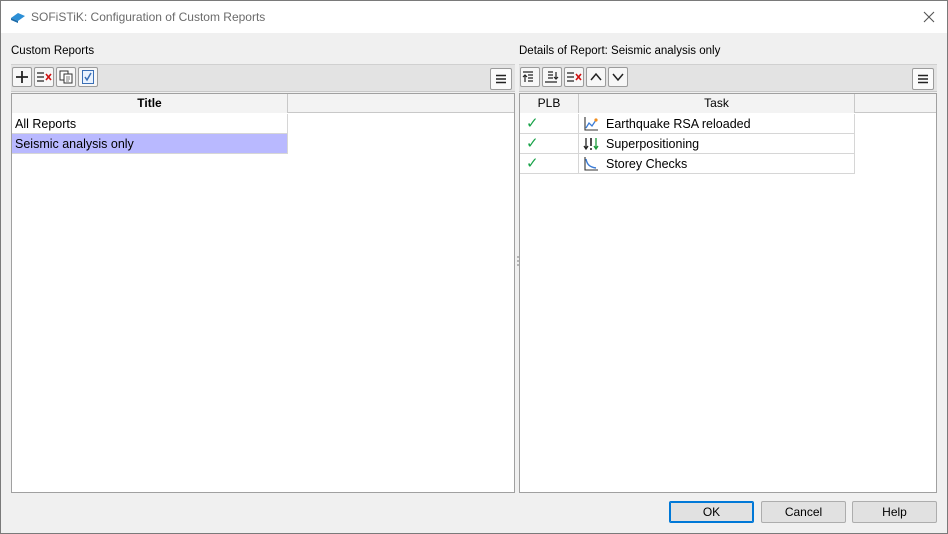 Image resolution: width=948 pixels, height=534 pixels. What do you see at coordinates (803, 512) in the screenshot?
I see `cancel-button: Cancel` at bounding box center [803, 512].